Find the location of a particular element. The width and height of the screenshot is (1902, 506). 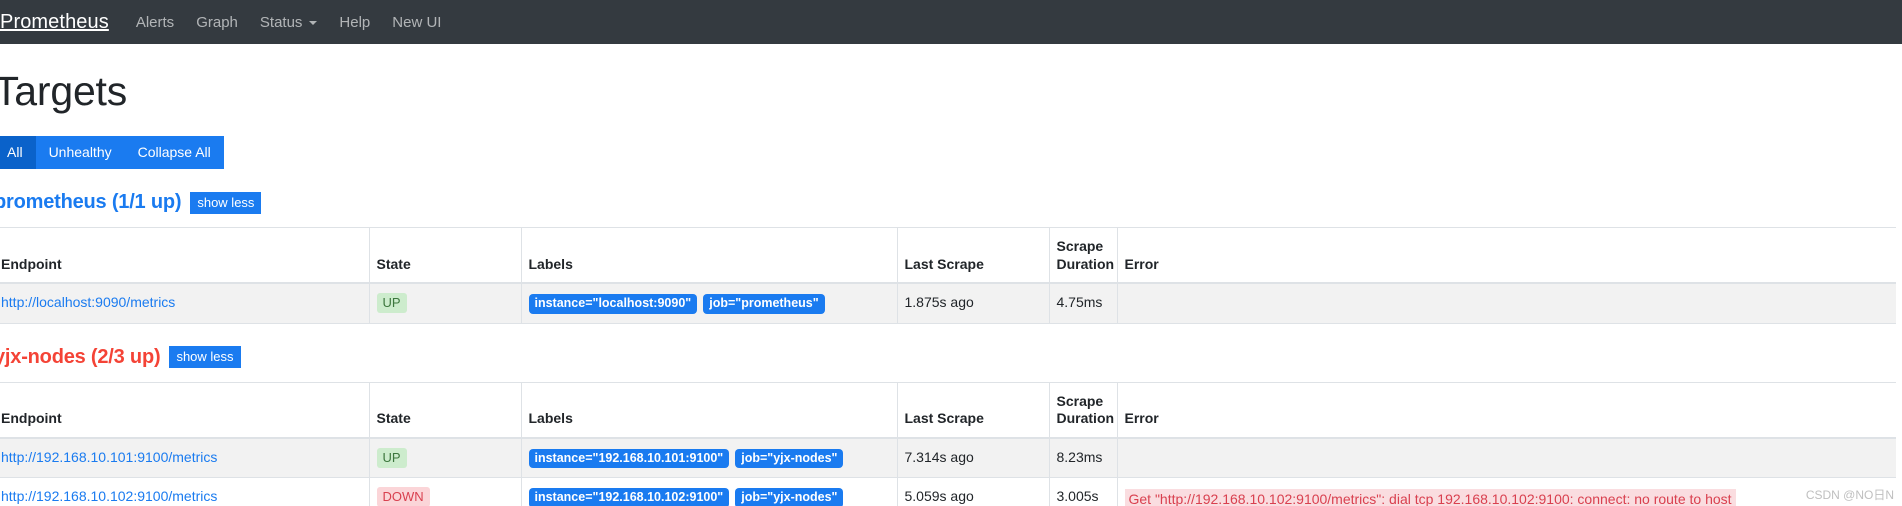

nav-link-new-ui: New UI is located at coordinates (416, 22).